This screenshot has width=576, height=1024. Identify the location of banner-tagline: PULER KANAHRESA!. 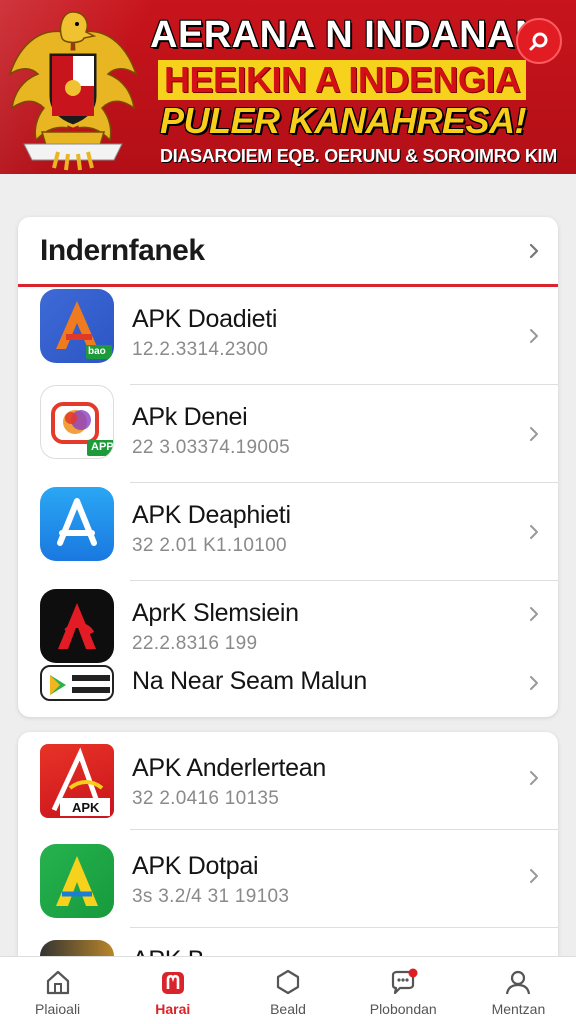
(343, 120).